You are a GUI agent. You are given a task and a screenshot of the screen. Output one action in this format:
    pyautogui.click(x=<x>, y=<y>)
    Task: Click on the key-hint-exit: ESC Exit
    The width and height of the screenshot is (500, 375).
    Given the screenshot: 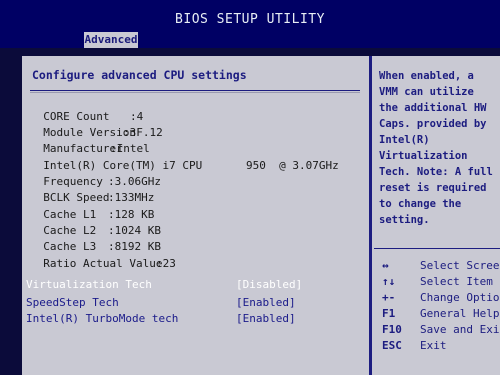 What is the action you would take?
    pyautogui.click(x=414, y=346)
    